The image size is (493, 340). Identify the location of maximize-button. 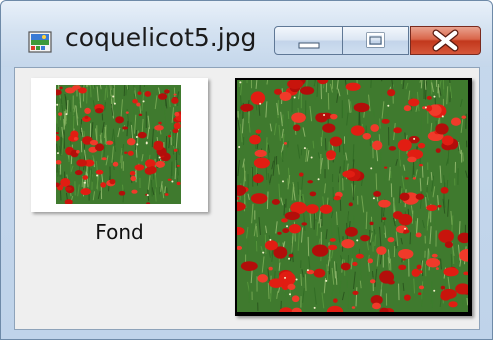
(375, 40).